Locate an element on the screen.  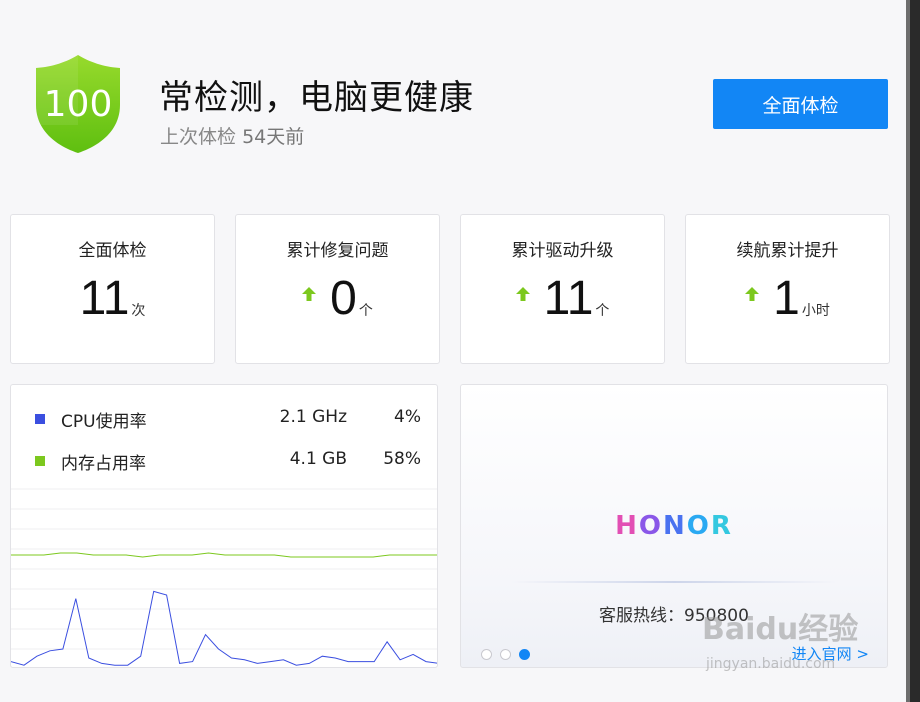
honor-logo-letter: H is located at coordinates (627, 526).